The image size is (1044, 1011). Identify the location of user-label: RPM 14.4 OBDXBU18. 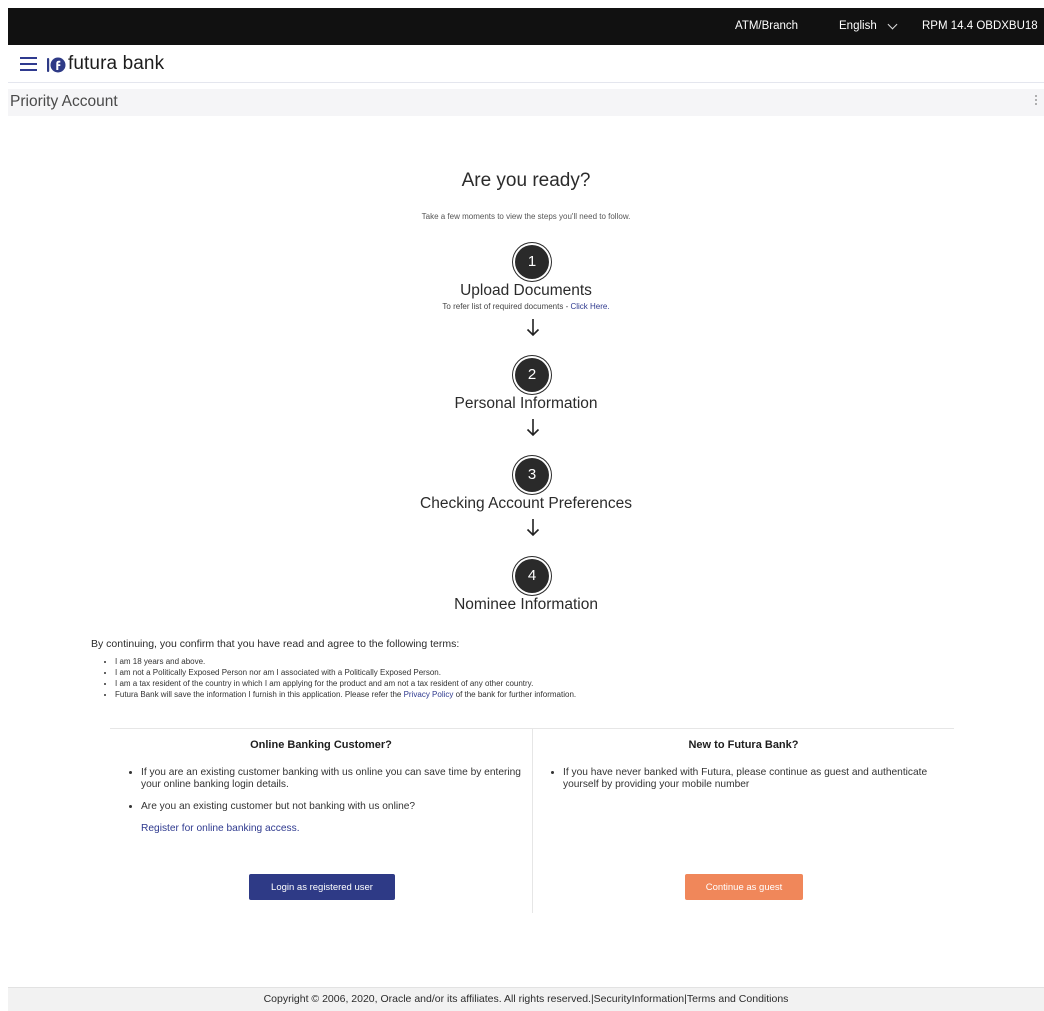
(980, 26).